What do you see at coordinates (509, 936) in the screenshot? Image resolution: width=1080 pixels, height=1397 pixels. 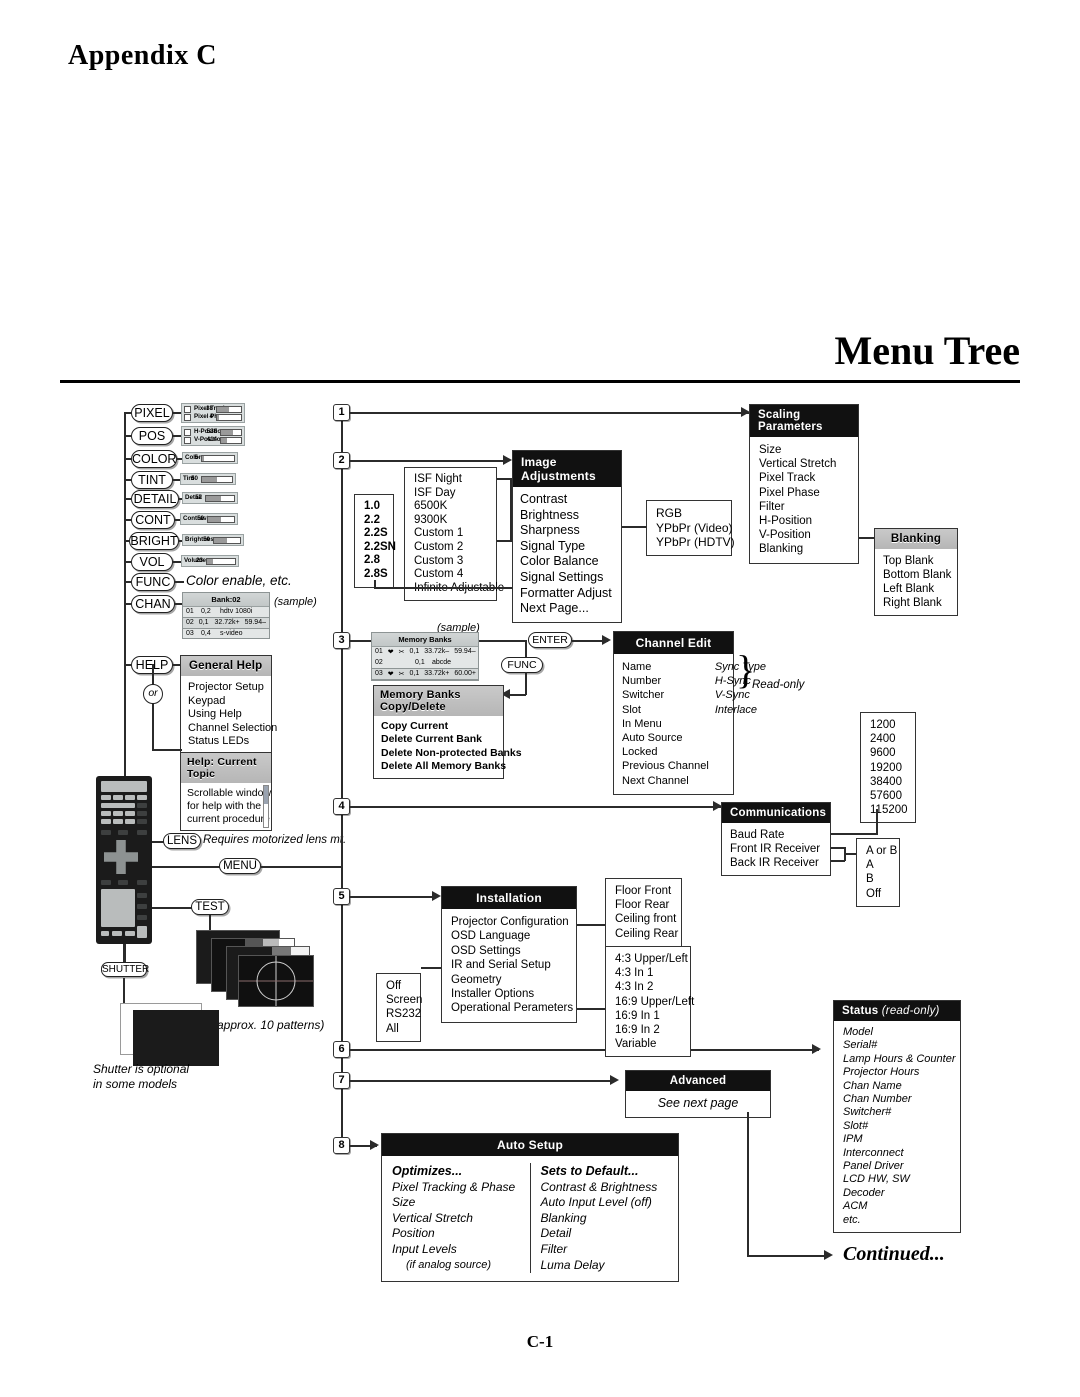 I see `menu-item: OSD Language` at bounding box center [509, 936].